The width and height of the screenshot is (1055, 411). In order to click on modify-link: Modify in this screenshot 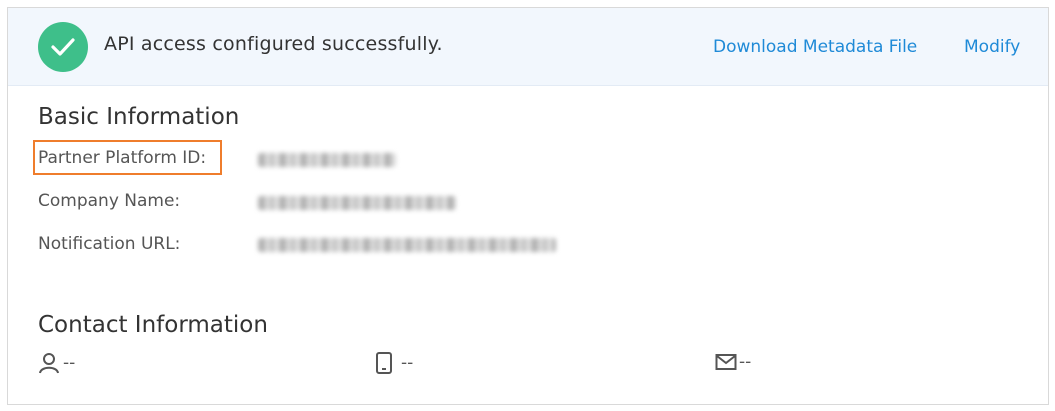, I will do `click(992, 47)`.